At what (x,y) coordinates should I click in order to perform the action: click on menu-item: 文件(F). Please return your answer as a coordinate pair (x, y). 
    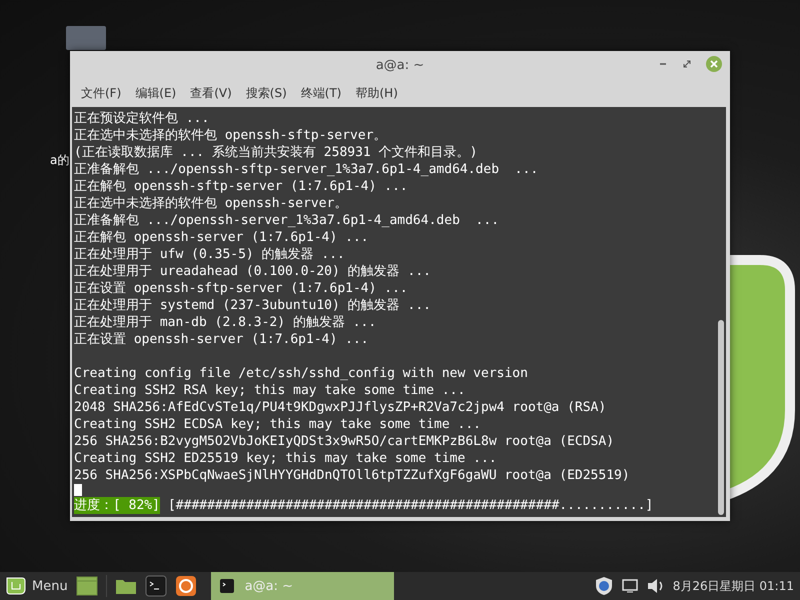
    Looking at the image, I should click on (101, 93).